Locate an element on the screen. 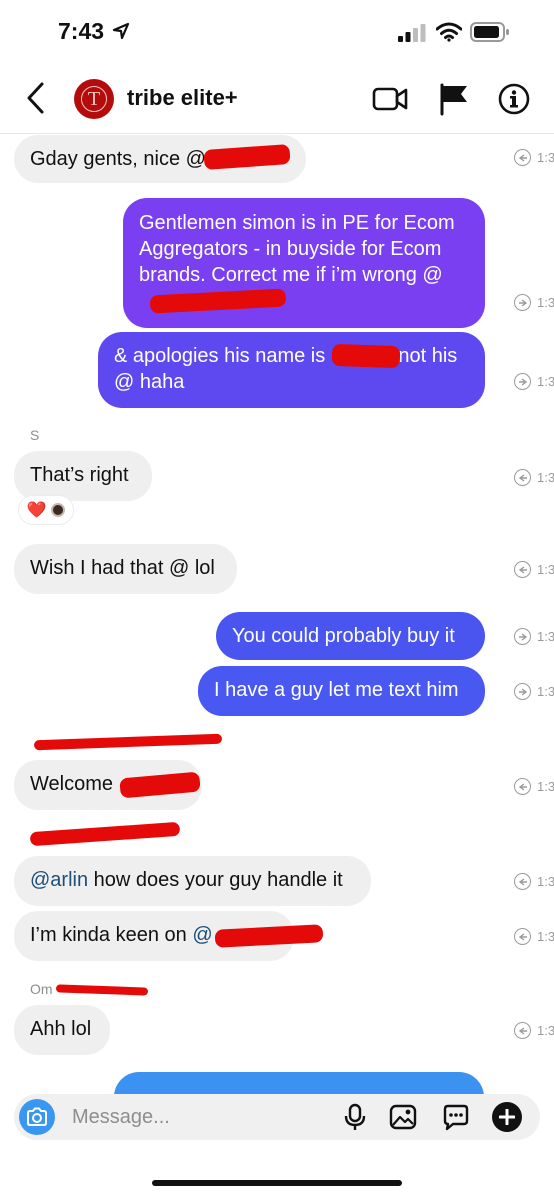  camera-button is located at coordinates (37, 1117).